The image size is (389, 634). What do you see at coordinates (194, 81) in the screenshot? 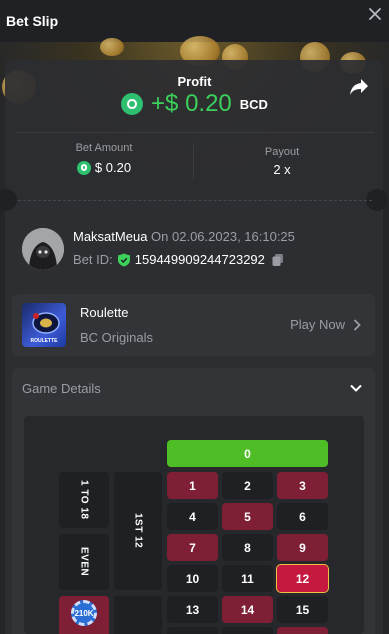
I see `profit-label: Profit` at bounding box center [194, 81].